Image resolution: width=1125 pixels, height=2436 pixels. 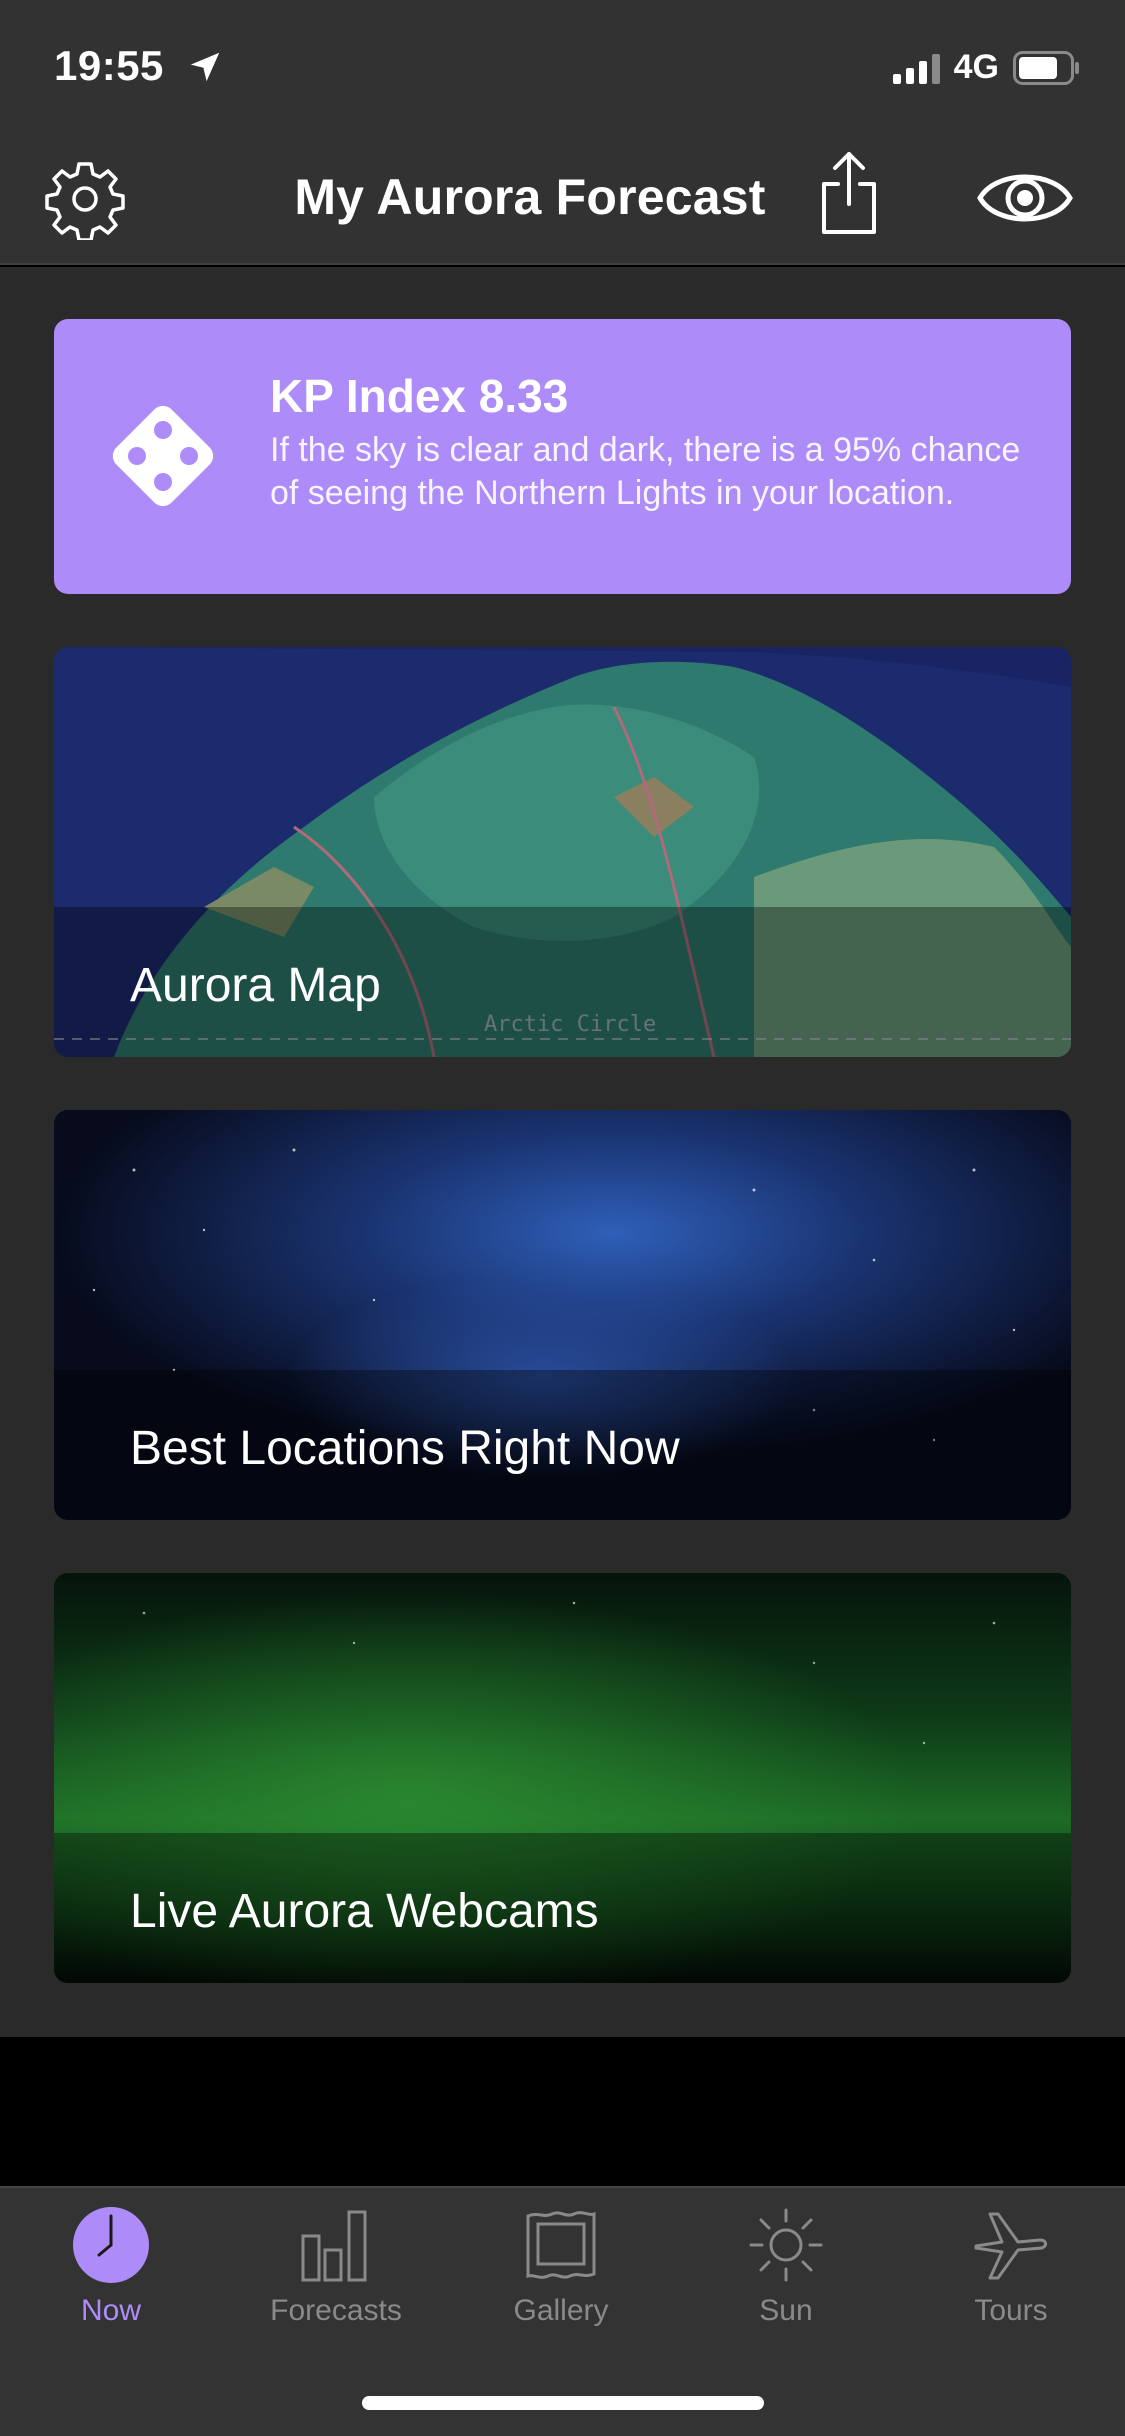 What do you see at coordinates (561, 2310) in the screenshot?
I see `tab-label-gallery: Gallery` at bounding box center [561, 2310].